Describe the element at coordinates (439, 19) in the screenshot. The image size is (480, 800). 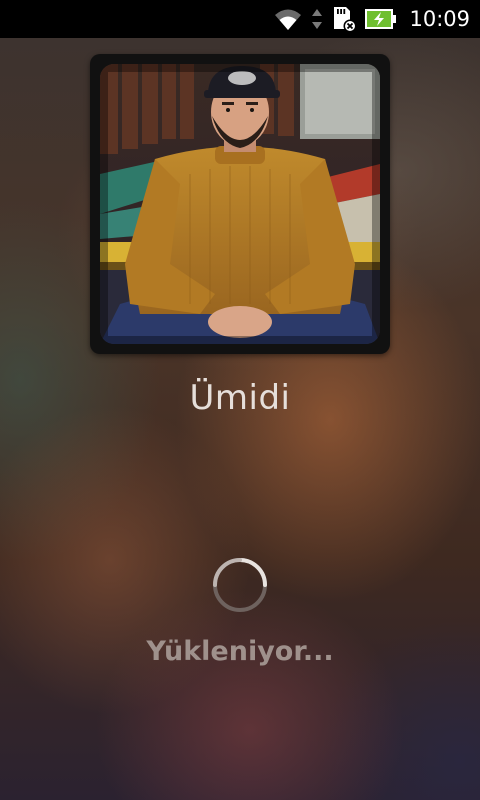
I see `status-time: 10:09` at that location.